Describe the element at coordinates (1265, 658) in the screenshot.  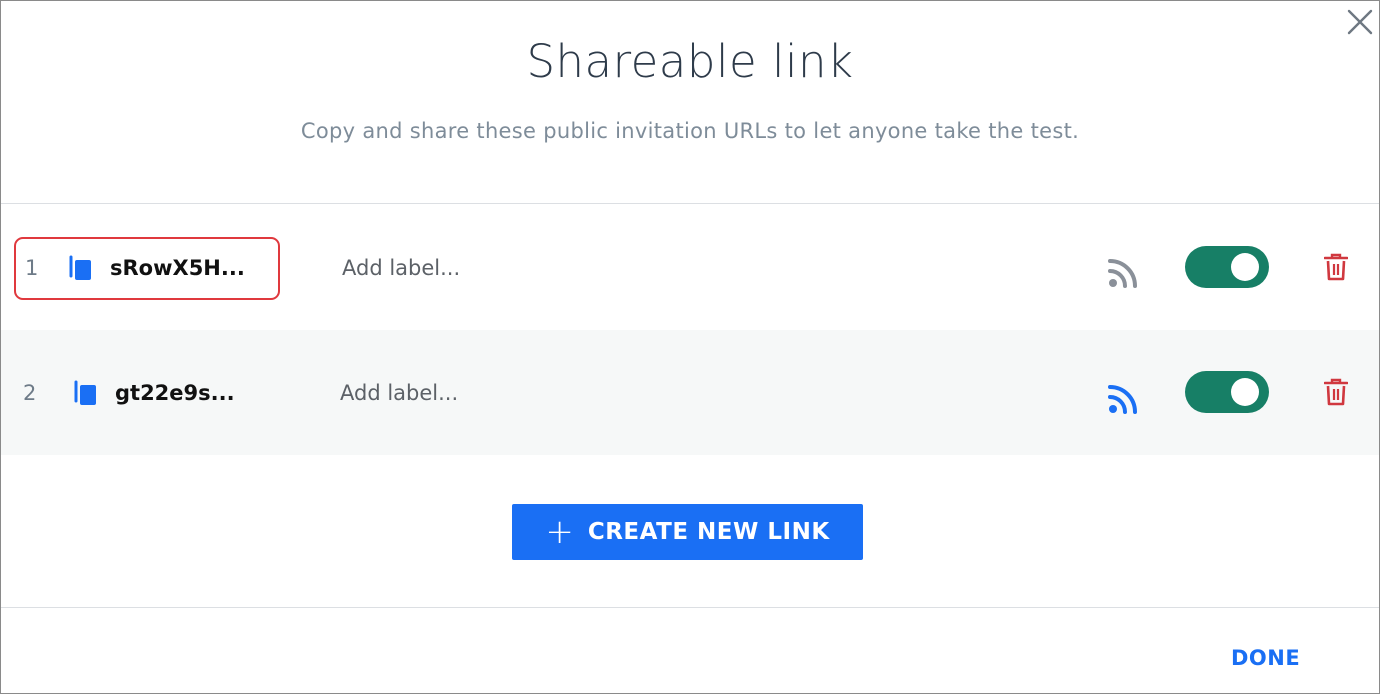
I see `done-button: DONE` at that location.